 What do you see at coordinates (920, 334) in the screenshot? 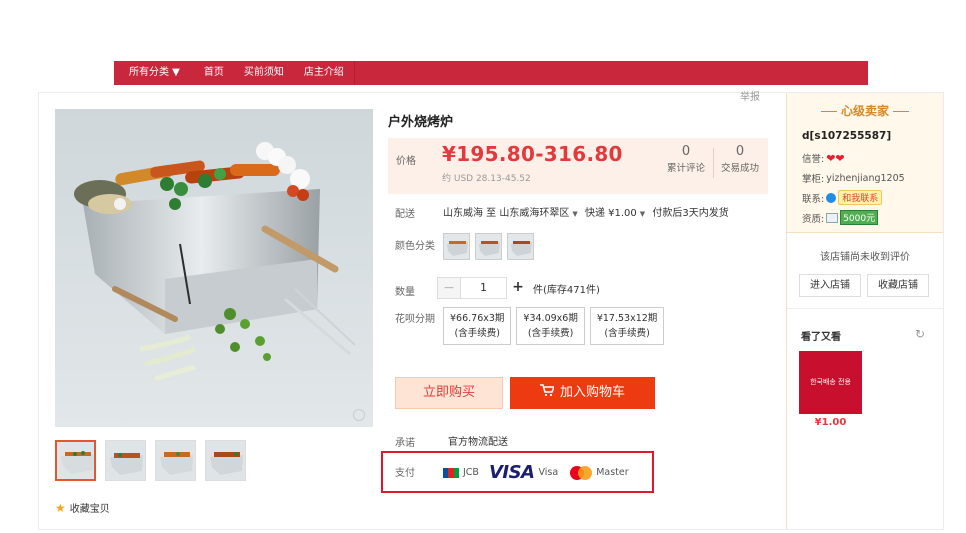
I see `refresh-icon: ↻` at bounding box center [920, 334].